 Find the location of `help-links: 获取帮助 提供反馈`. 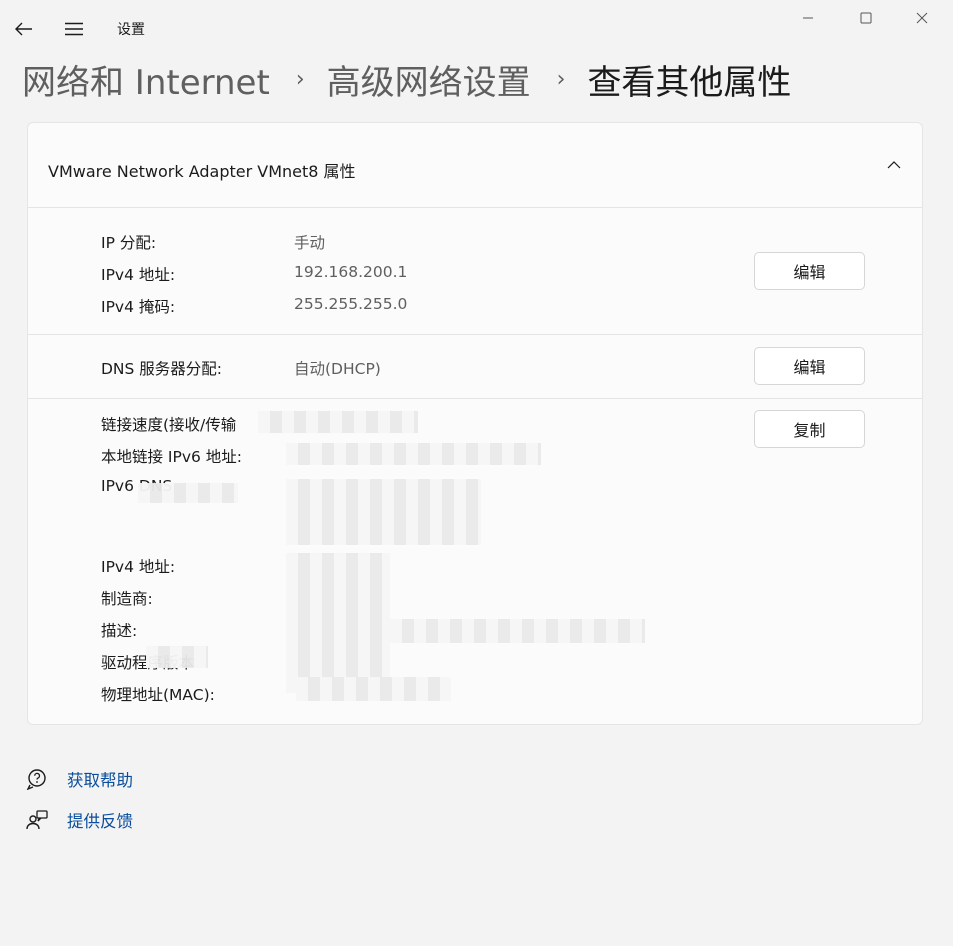

help-links: 获取帮助 提供反馈 is located at coordinates (79, 807).